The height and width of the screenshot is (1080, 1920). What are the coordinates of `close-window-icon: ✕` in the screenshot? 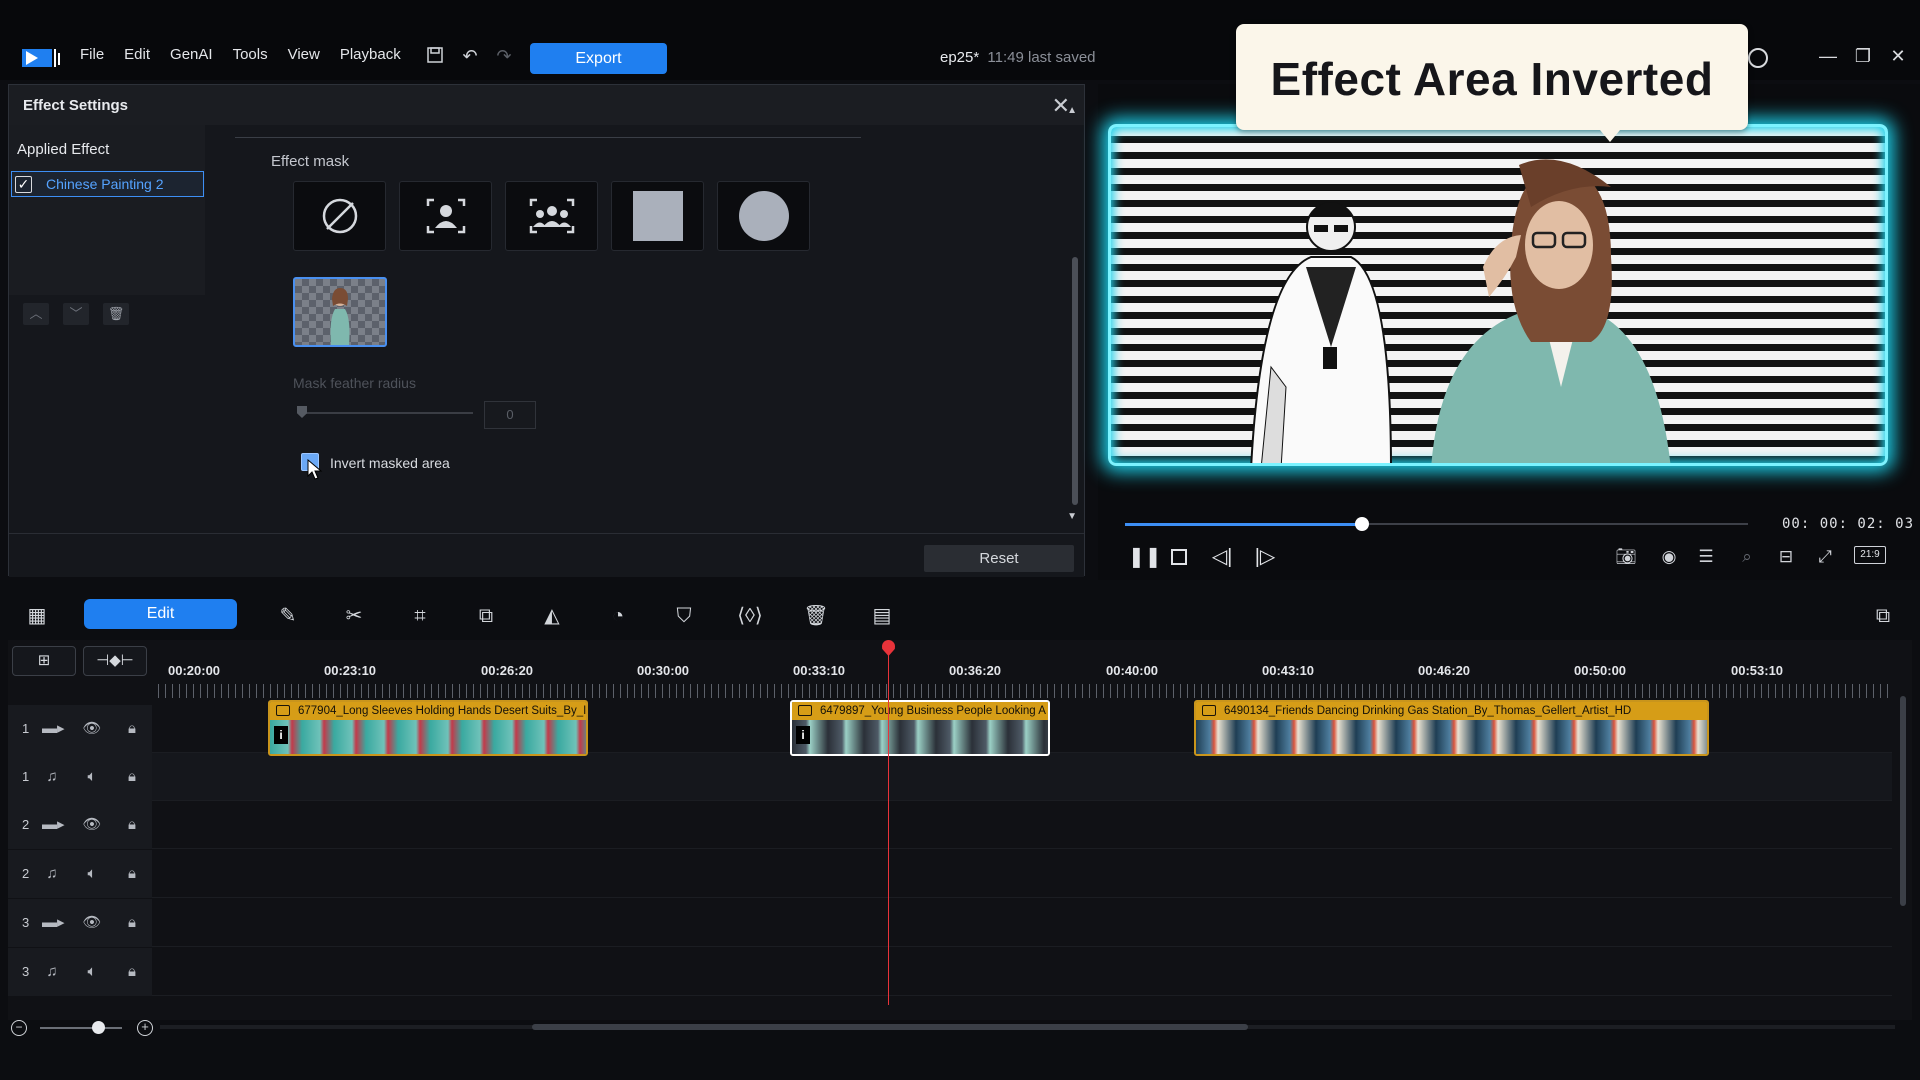 It's located at (1898, 56).